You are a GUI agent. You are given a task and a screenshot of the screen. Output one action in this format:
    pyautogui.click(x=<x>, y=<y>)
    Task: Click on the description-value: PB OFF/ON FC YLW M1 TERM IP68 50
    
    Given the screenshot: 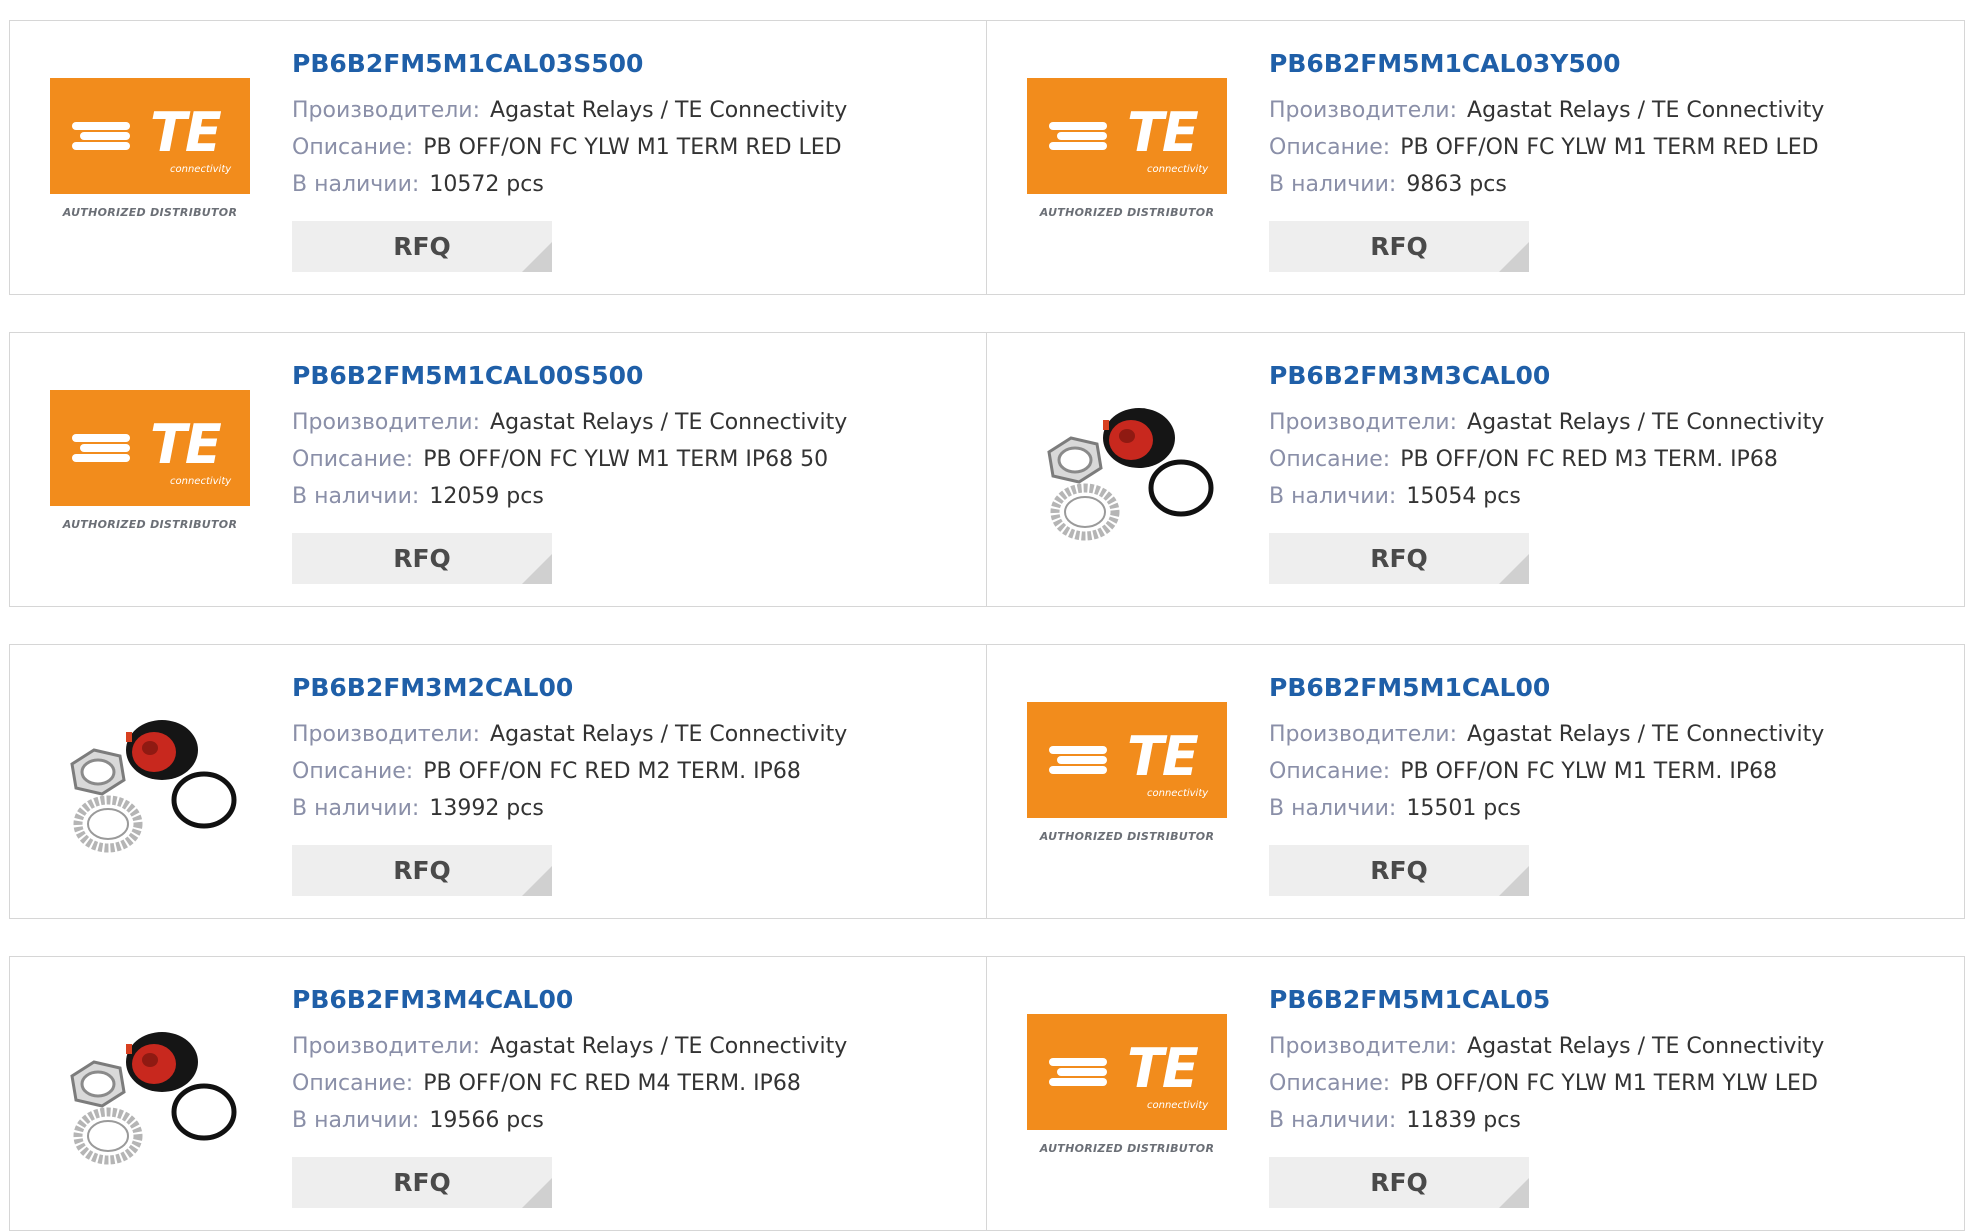 What is the action you would take?
    pyautogui.click(x=626, y=459)
    